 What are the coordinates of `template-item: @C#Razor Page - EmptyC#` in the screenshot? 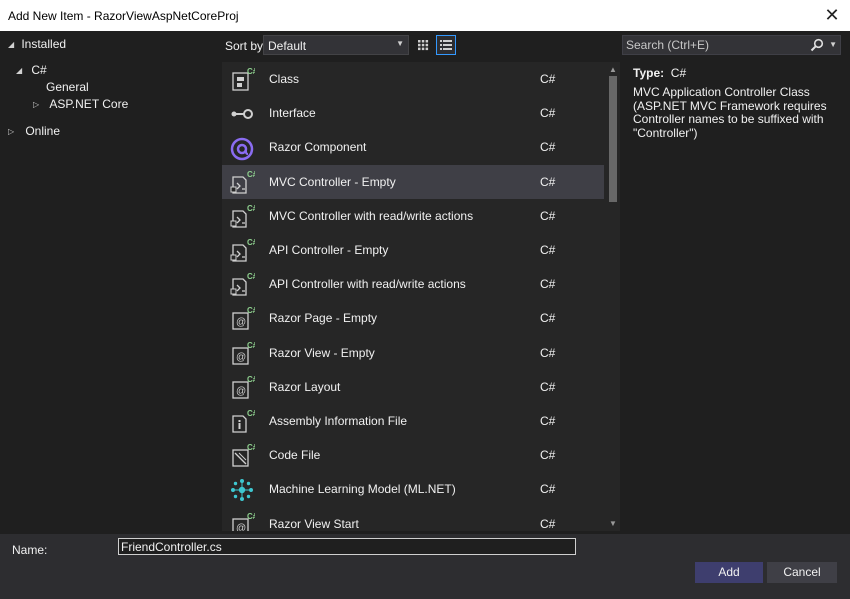 It's located at (413, 318).